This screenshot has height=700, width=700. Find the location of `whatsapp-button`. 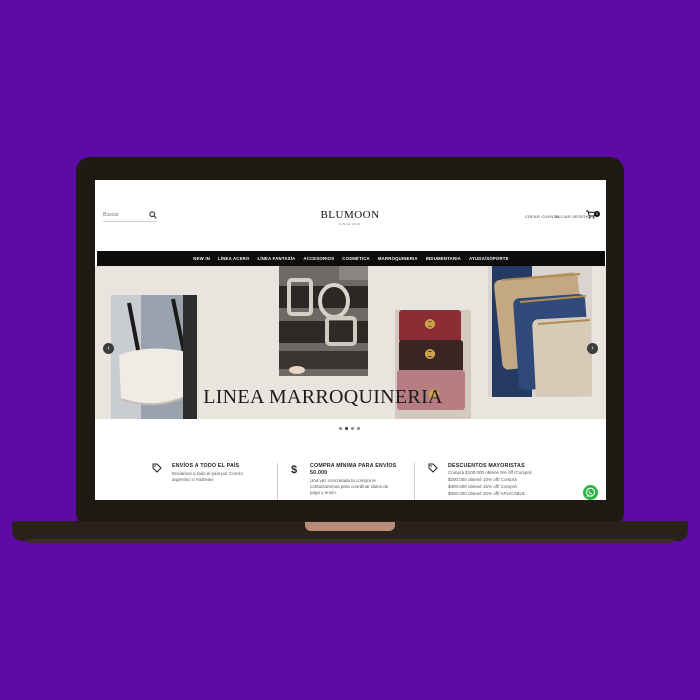

whatsapp-button is located at coordinates (590, 492).